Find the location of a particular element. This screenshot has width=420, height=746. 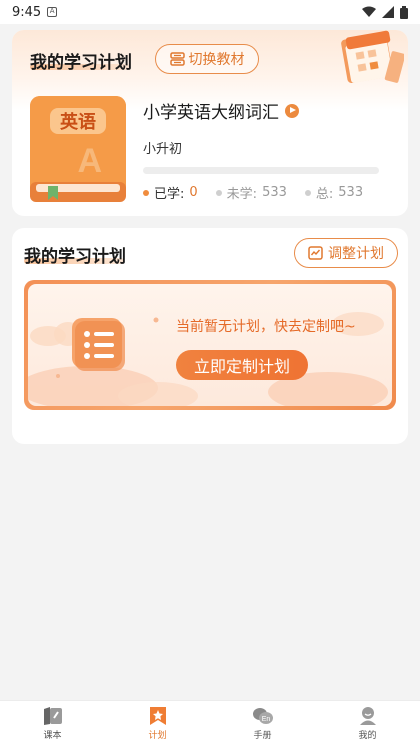

book-level: 小升初 is located at coordinates (163, 149).